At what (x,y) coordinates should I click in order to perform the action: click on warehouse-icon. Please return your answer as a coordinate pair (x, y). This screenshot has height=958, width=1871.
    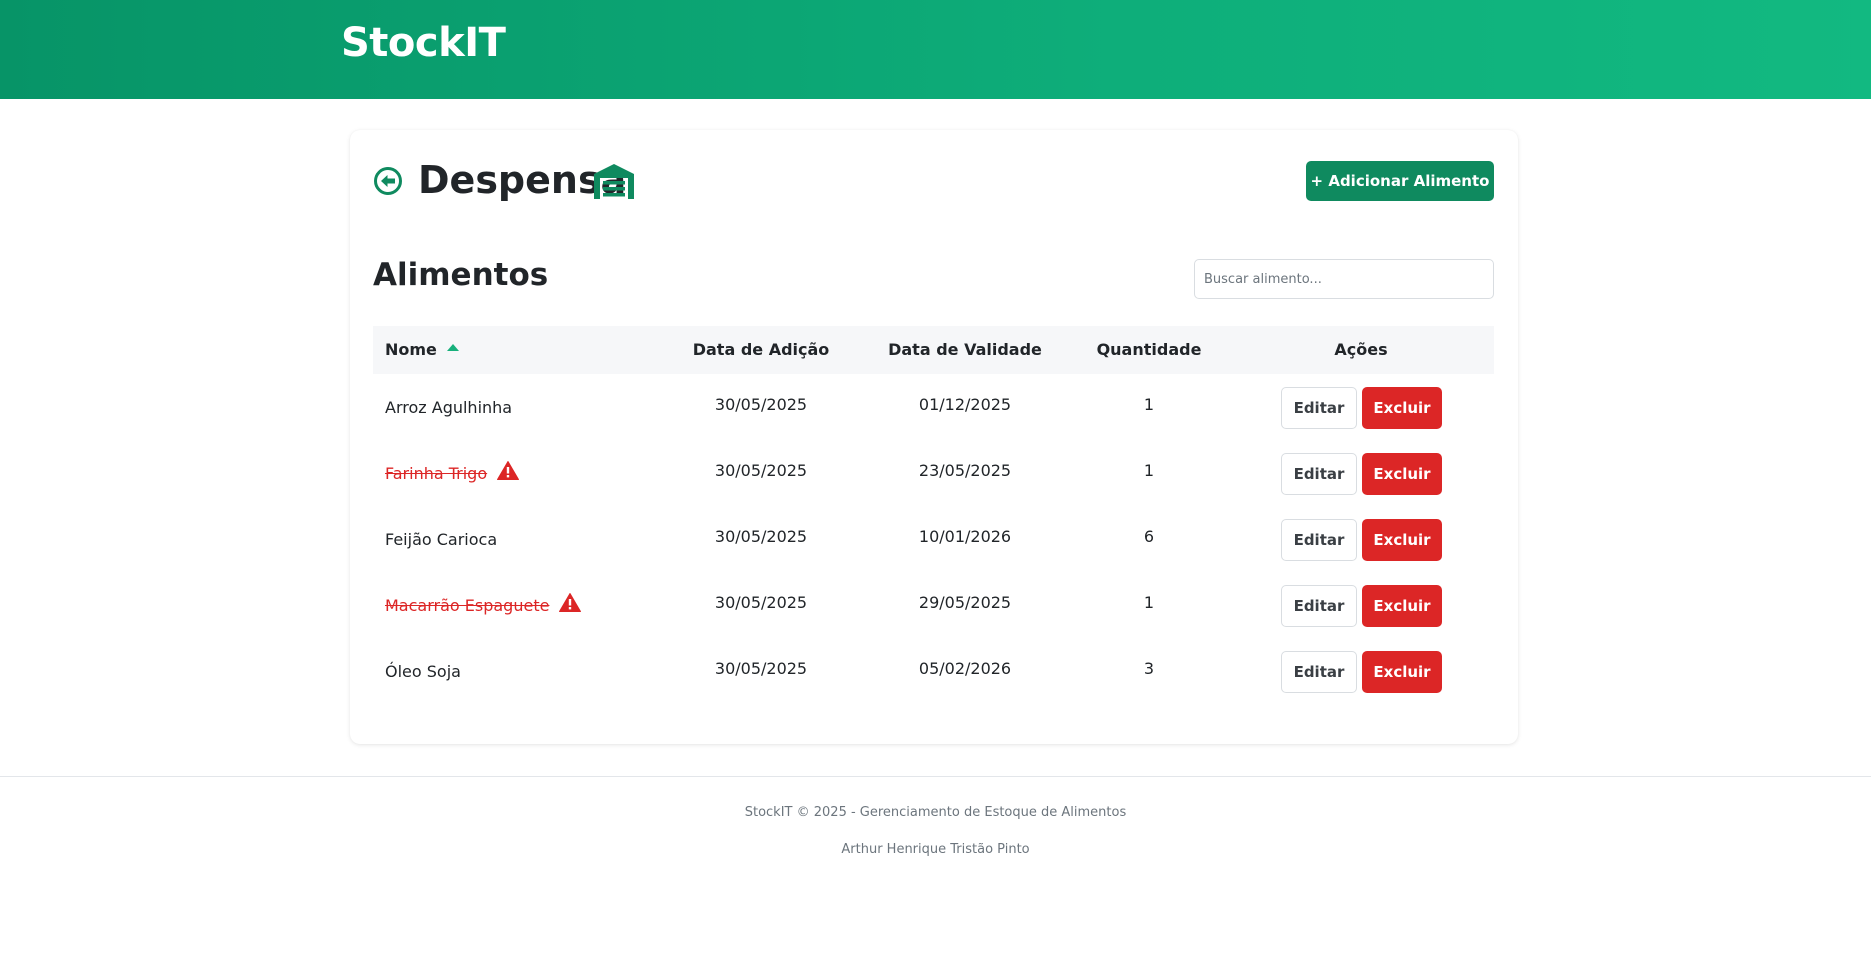
    Looking at the image, I should click on (614, 181).